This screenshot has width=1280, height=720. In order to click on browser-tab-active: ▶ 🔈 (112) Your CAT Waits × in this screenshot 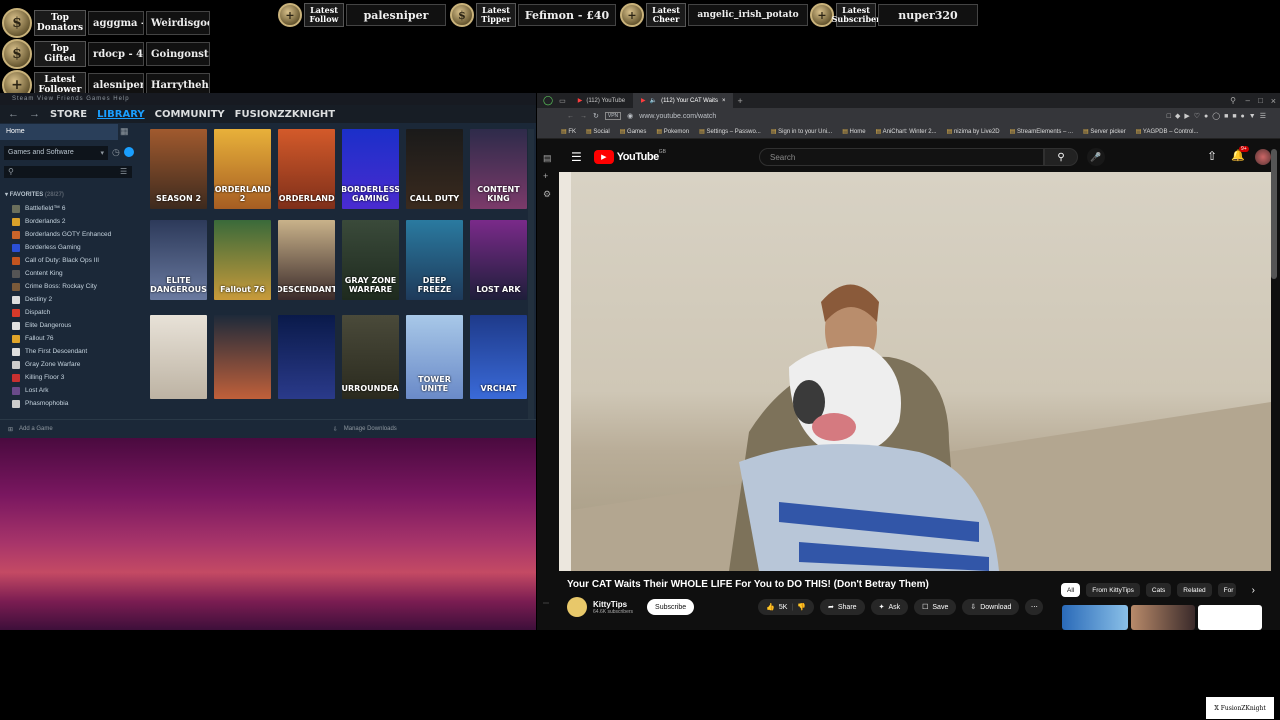, I will do `click(683, 100)`.